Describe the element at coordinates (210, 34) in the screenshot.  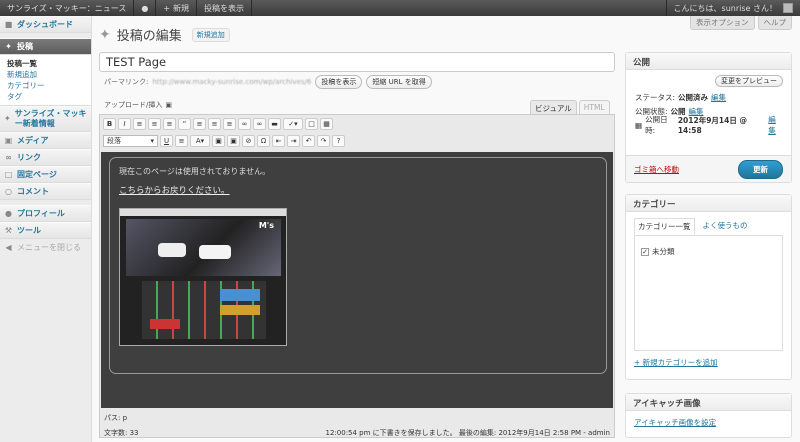
I see `add-new-button: 新規追加` at that location.